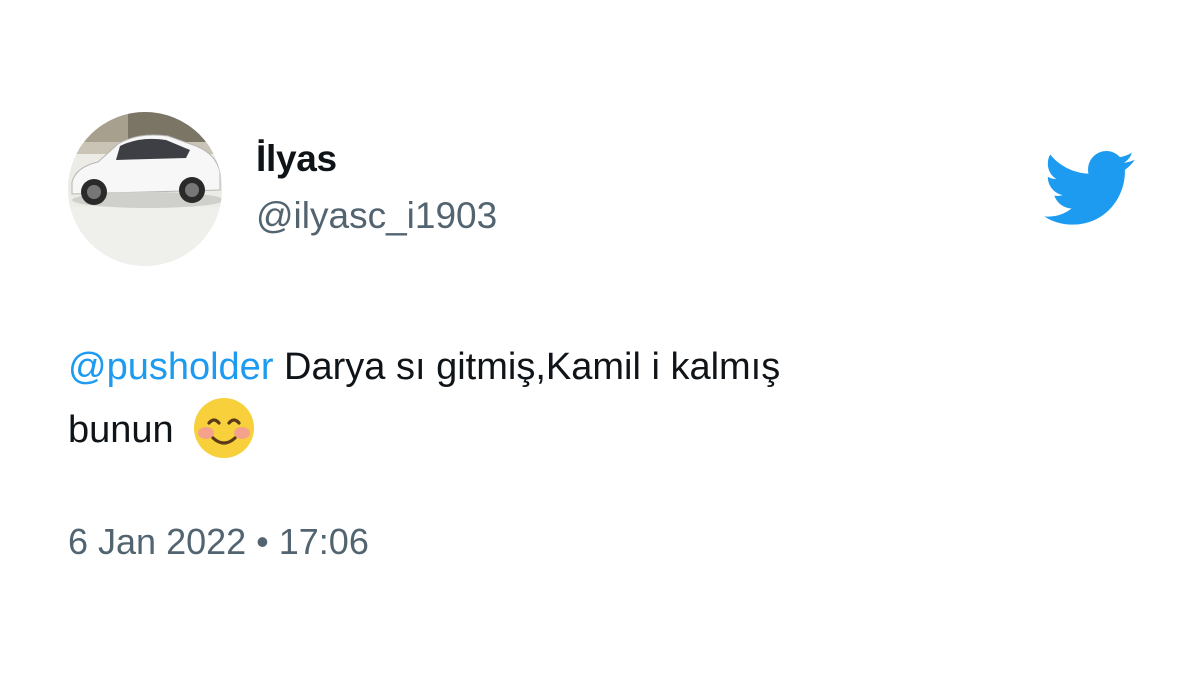 Image resolution: width=1200 pixels, height=675 pixels. Describe the element at coordinates (170, 367) in the screenshot. I see `mention-link: @pusholder` at that location.